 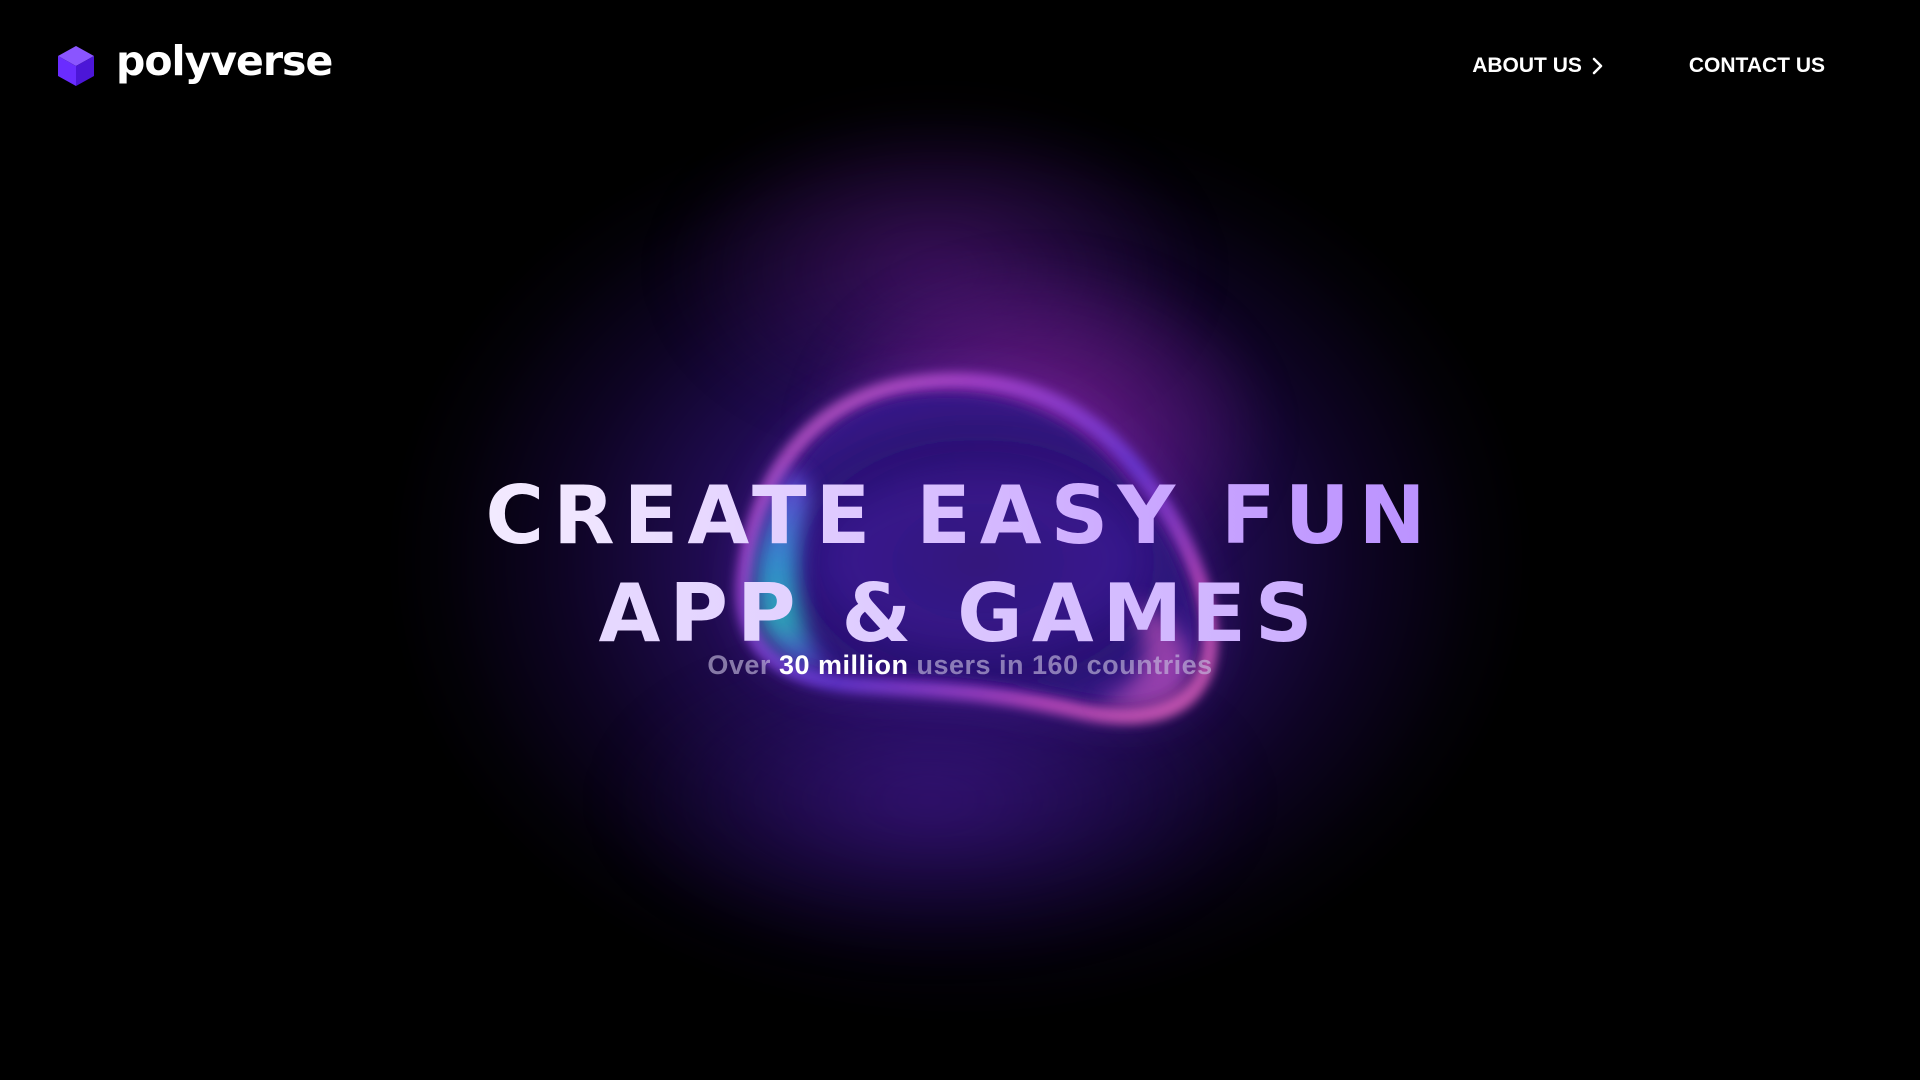 I want to click on nav-about-us-label: ABOUT US, so click(x=1527, y=65).